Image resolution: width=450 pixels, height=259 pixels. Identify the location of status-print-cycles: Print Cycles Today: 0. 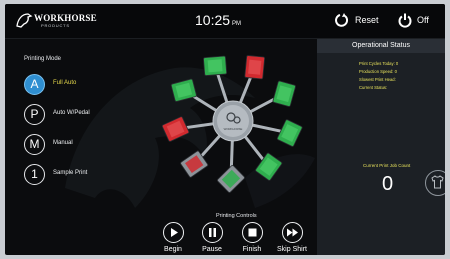
(379, 63).